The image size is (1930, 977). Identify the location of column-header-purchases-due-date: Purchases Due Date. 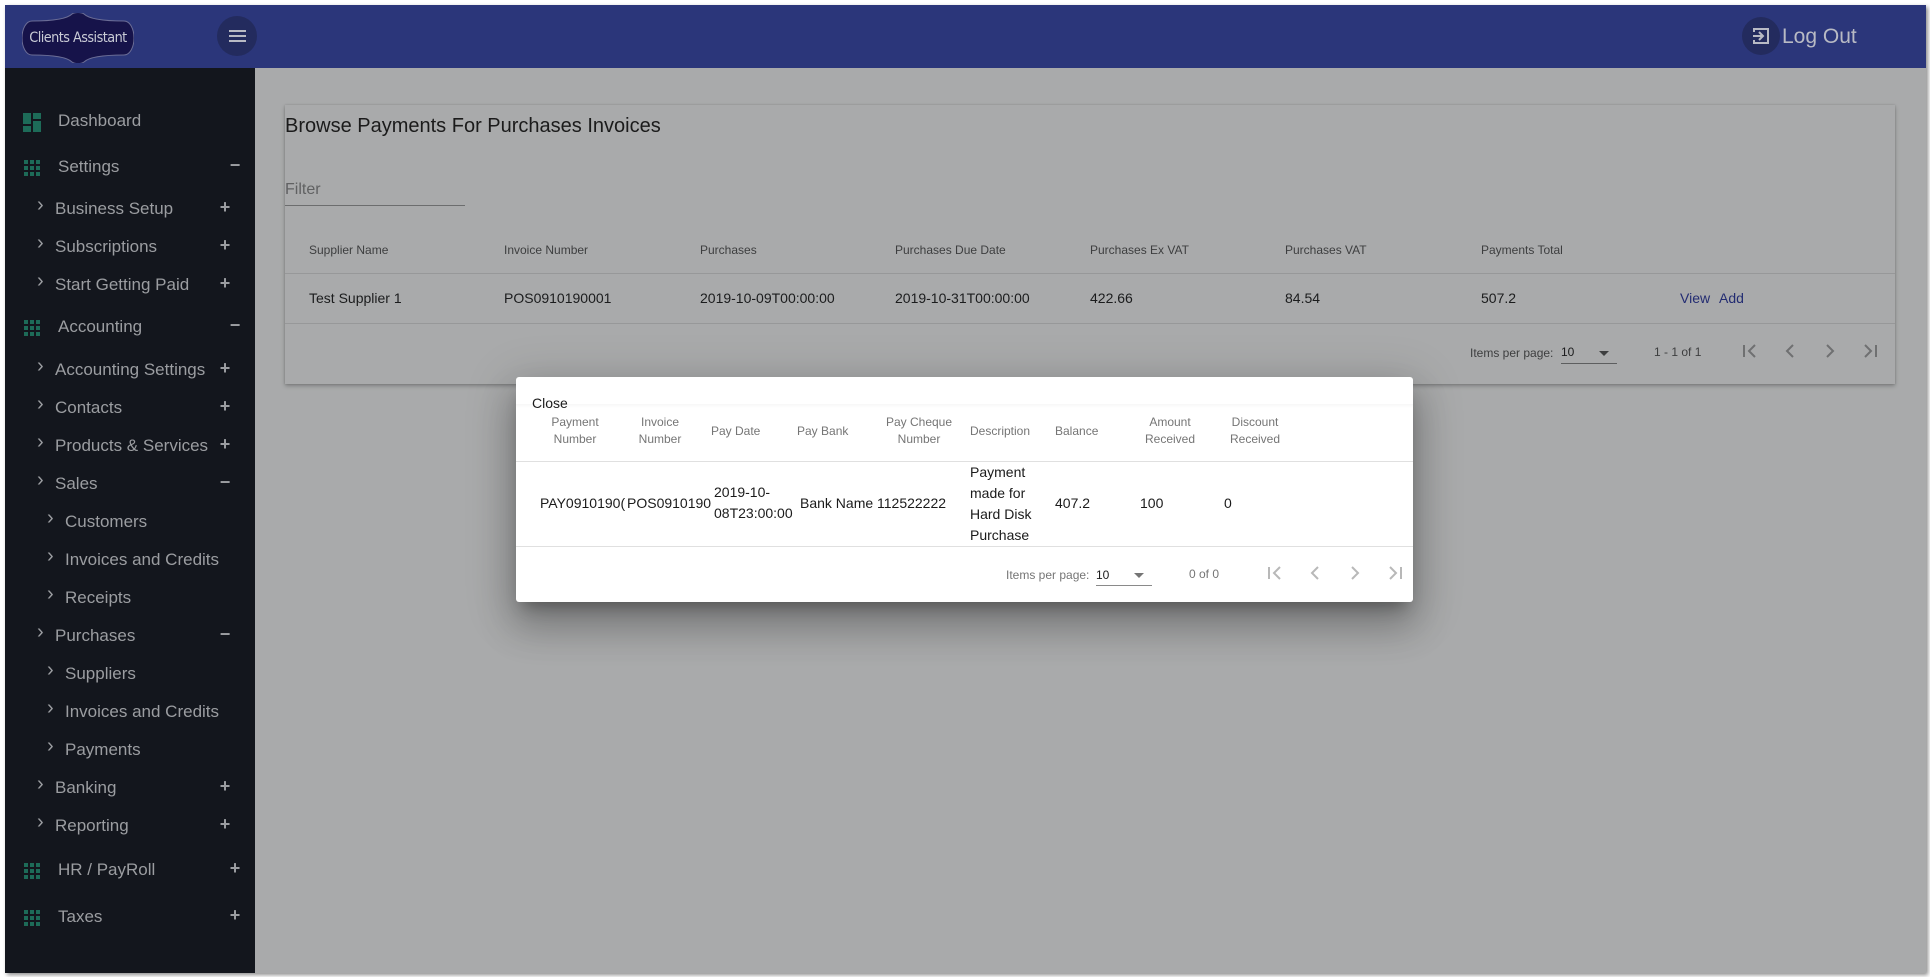
(950, 250).